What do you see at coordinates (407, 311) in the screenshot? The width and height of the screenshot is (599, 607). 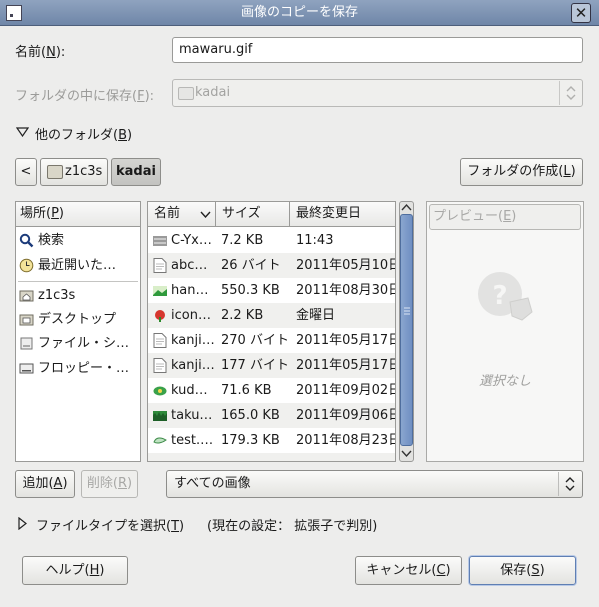 I see `scrollbar-grip-icon` at bounding box center [407, 311].